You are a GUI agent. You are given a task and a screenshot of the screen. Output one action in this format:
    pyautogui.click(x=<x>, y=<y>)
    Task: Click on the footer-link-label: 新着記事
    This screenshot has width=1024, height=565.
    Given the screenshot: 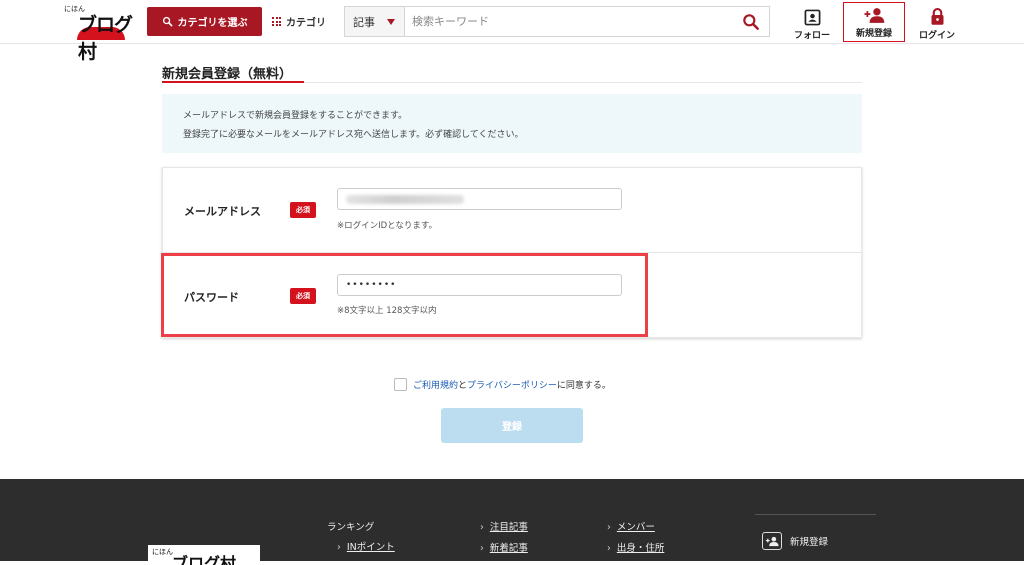 What is the action you would take?
    pyautogui.click(x=508, y=548)
    